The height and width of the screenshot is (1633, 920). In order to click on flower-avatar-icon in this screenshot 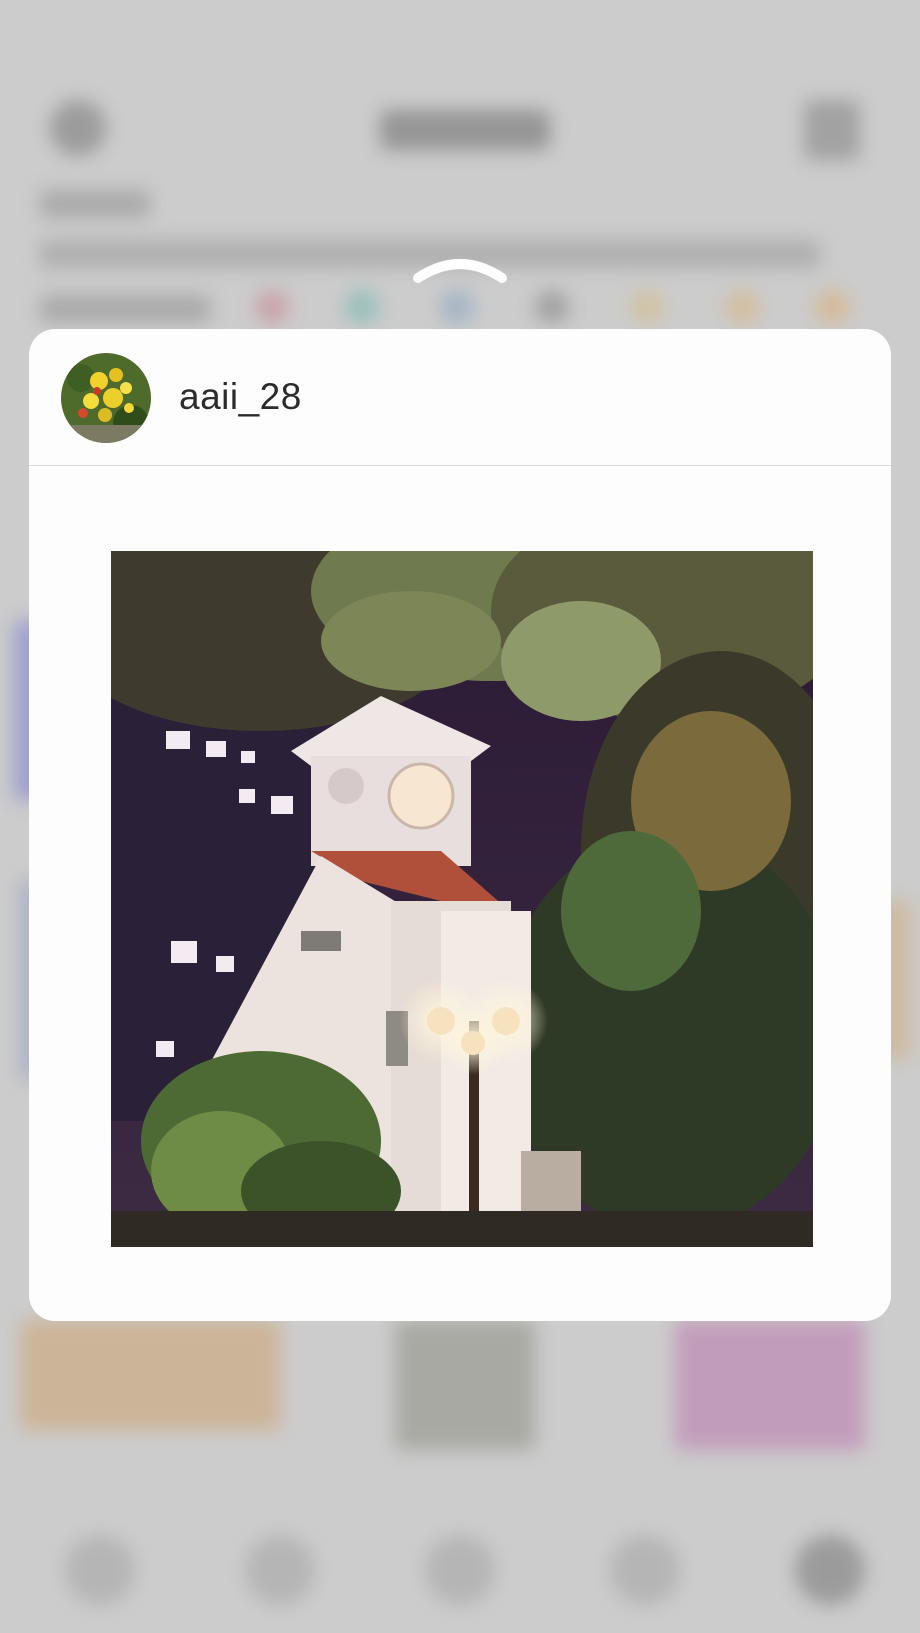, I will do `click(106, 398)`.